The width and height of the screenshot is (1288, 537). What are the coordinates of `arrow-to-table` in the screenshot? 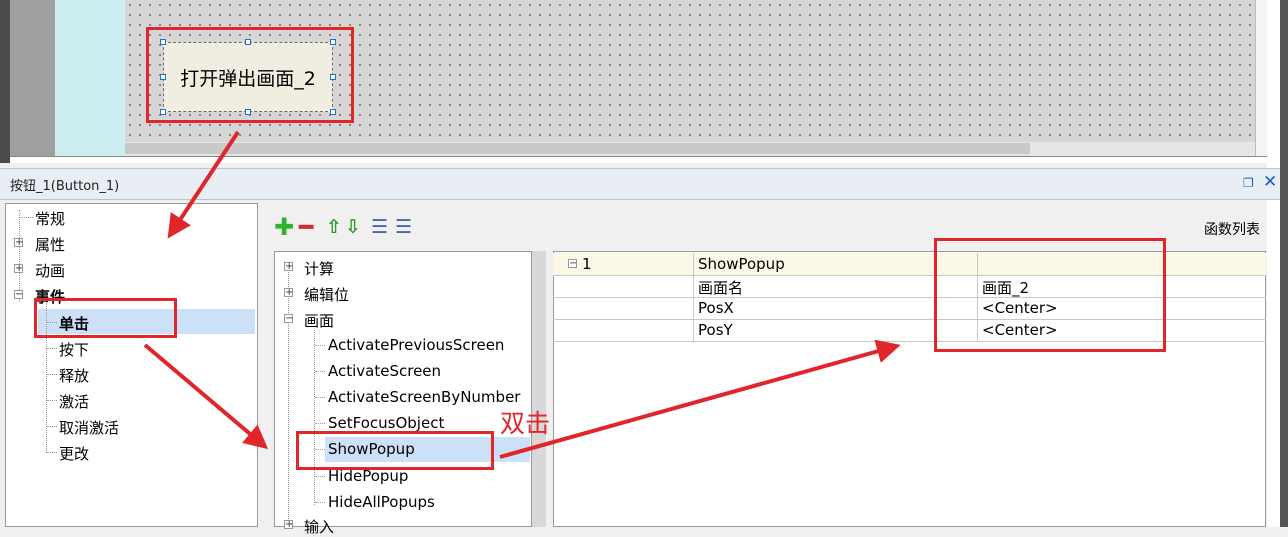 It's located at (700, 399).